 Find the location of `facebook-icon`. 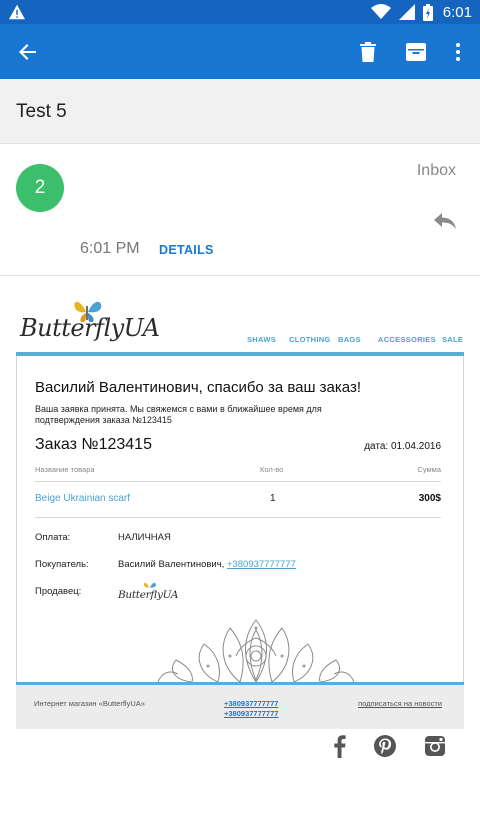

facebook-icon is located at coordinates (340, 746).